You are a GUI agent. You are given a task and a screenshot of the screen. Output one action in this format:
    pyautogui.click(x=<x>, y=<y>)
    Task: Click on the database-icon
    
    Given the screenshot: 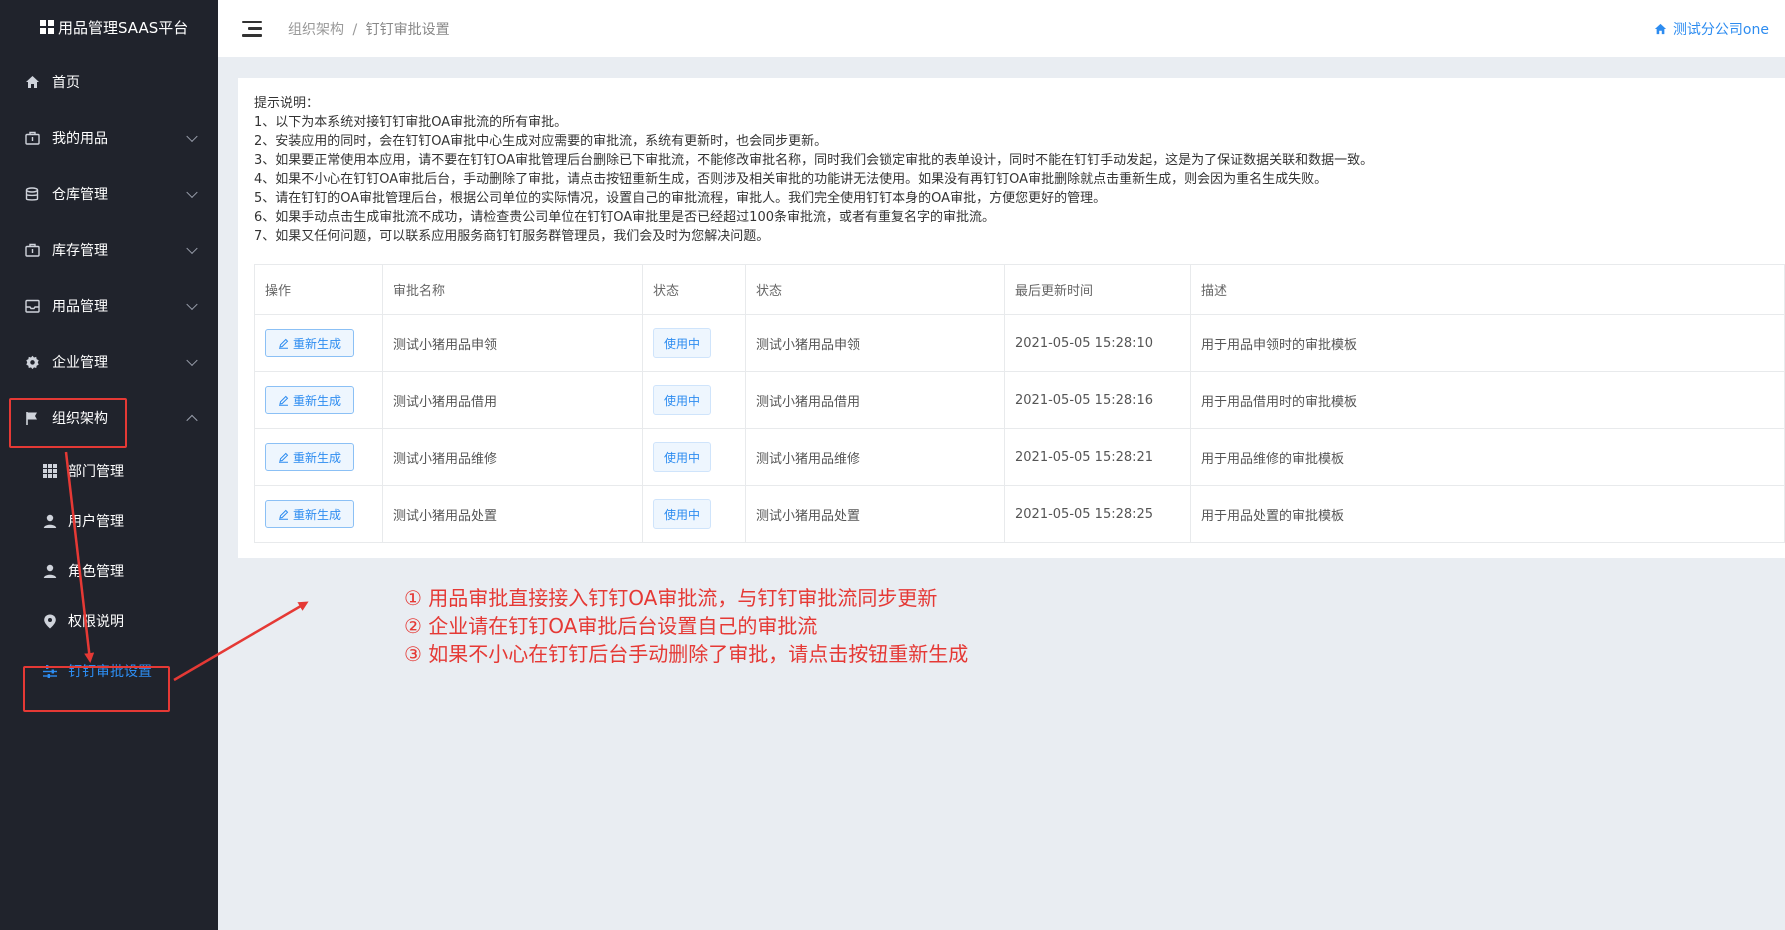 What is the action you would take?
    pyautogui.click(x=32, y=194)
    